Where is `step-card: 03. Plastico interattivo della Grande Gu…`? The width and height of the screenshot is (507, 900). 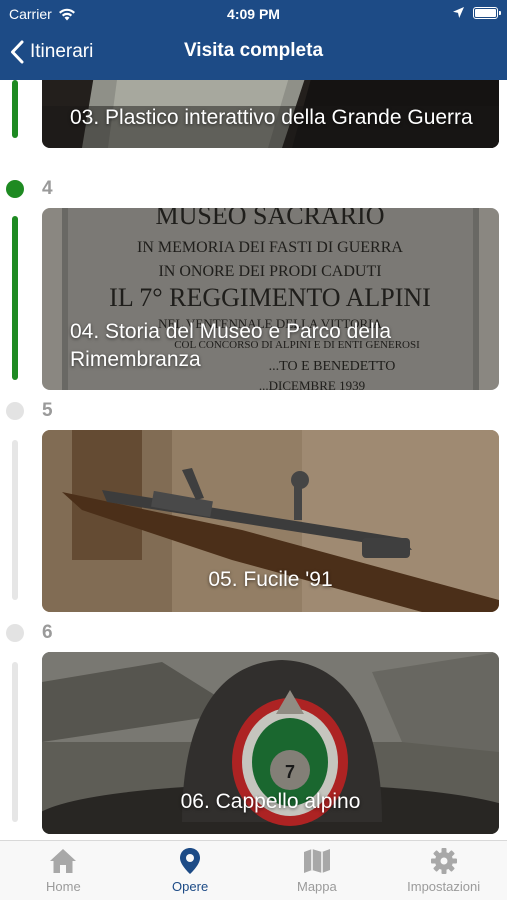 step-card: 03. Plastico interattivo della Grande Gu… is located at coordinates (270, 114).